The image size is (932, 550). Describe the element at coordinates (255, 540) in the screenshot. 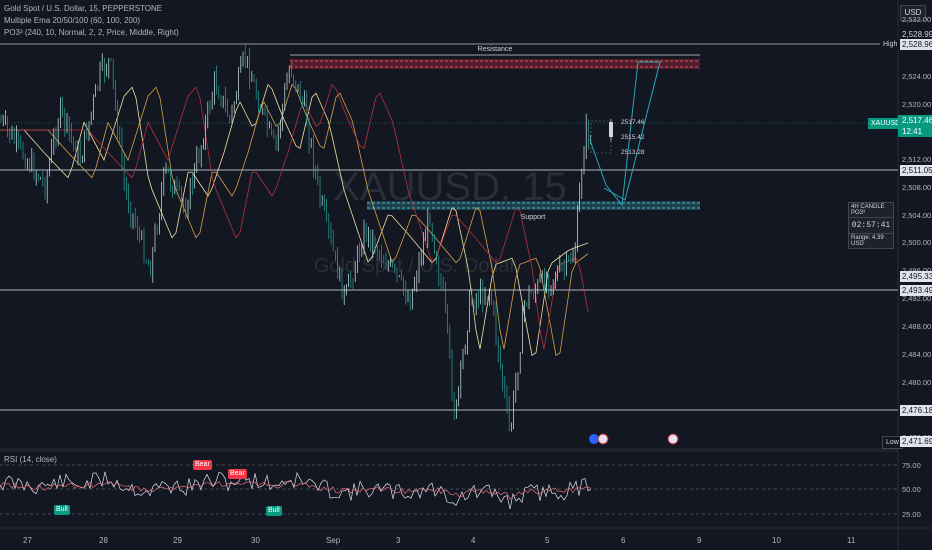

I see `time-tick: 30` at that location.